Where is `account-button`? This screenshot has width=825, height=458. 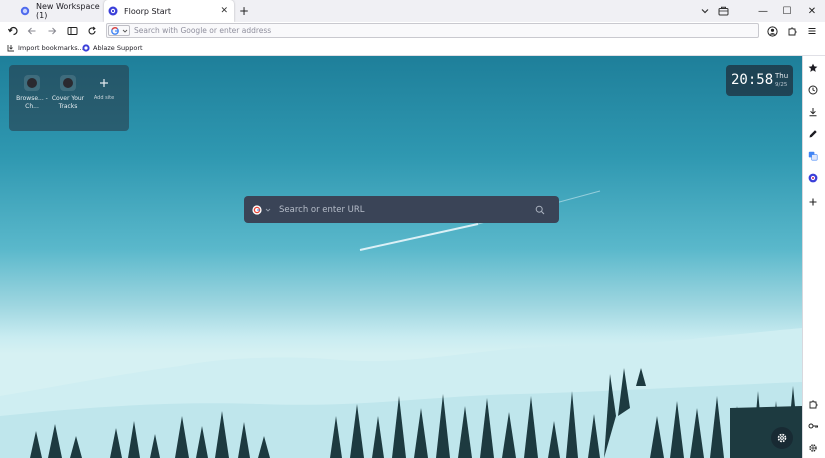 account-button is located at coordinates (772, 31).